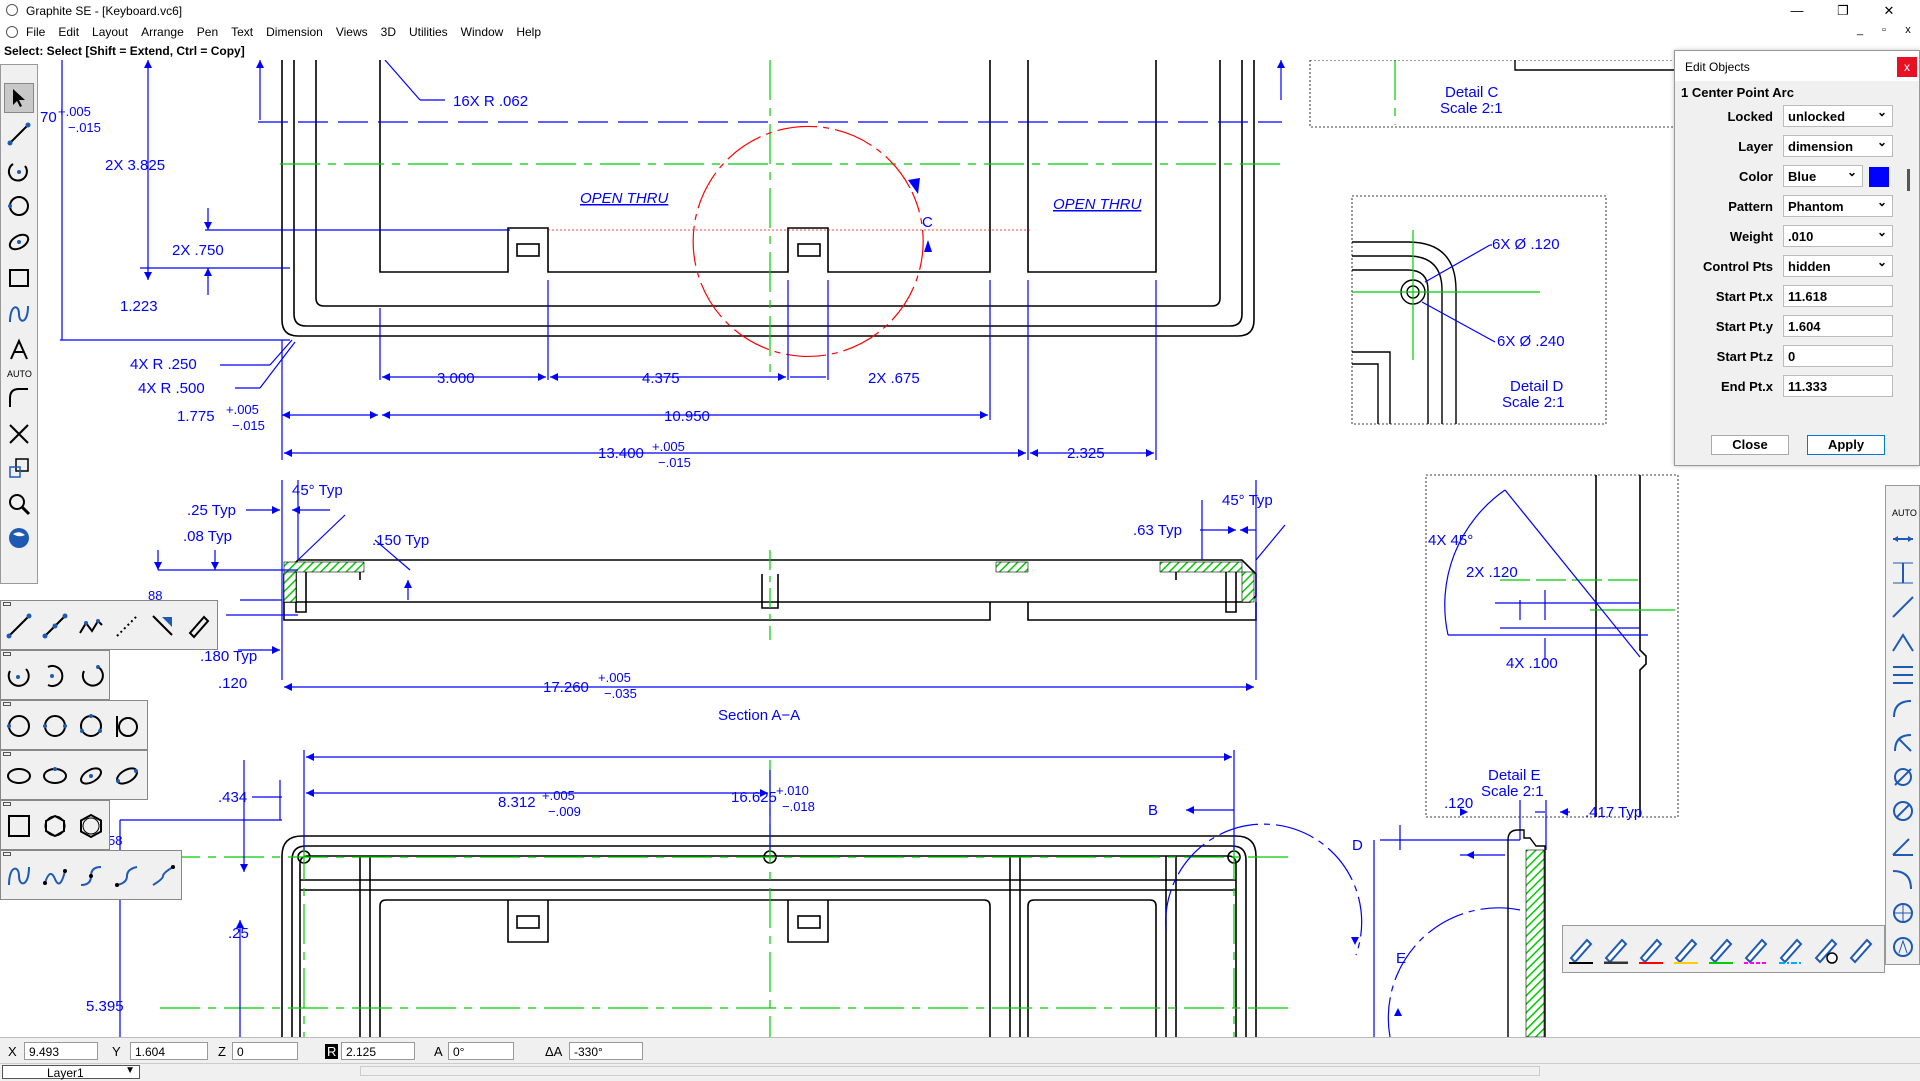 The image size is (1920, 1081). What do you see at coordinates (162, 32) in the screenshot?
I see `menu-arrange: Arrange` at bounding box center [162, 32].